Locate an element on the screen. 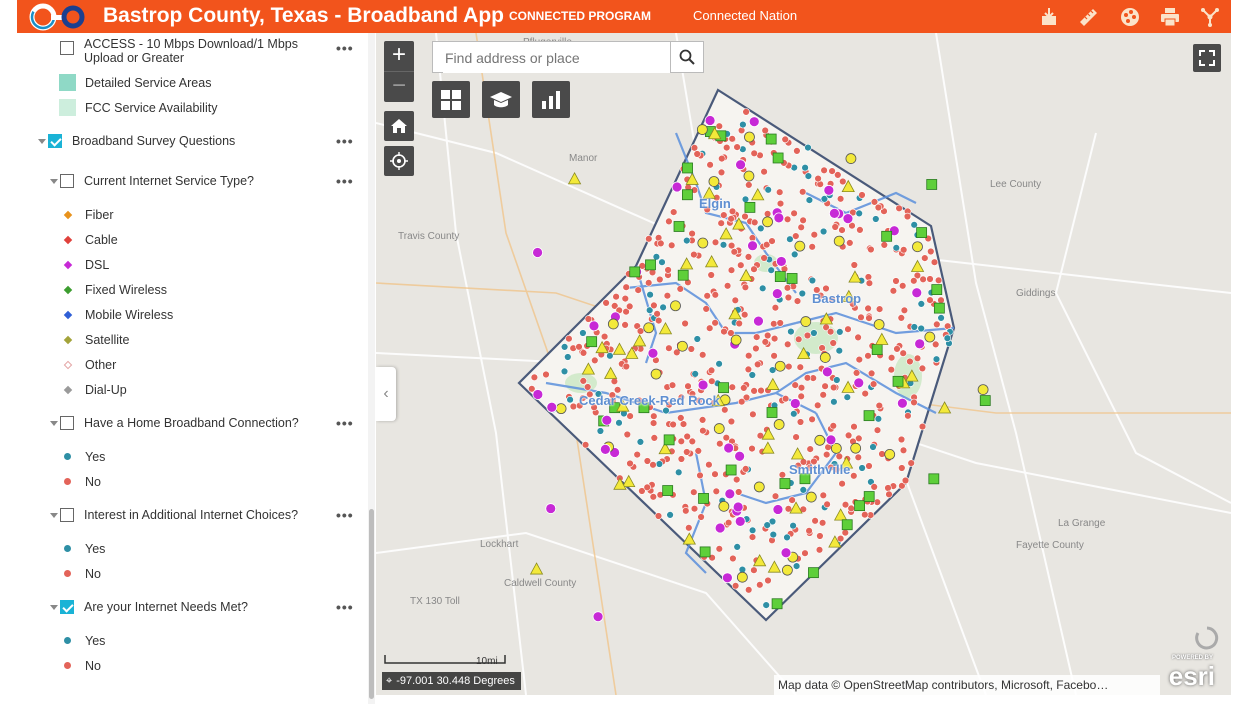 The image size is (1252, 704). search-button is located at coordinates (687, 57).